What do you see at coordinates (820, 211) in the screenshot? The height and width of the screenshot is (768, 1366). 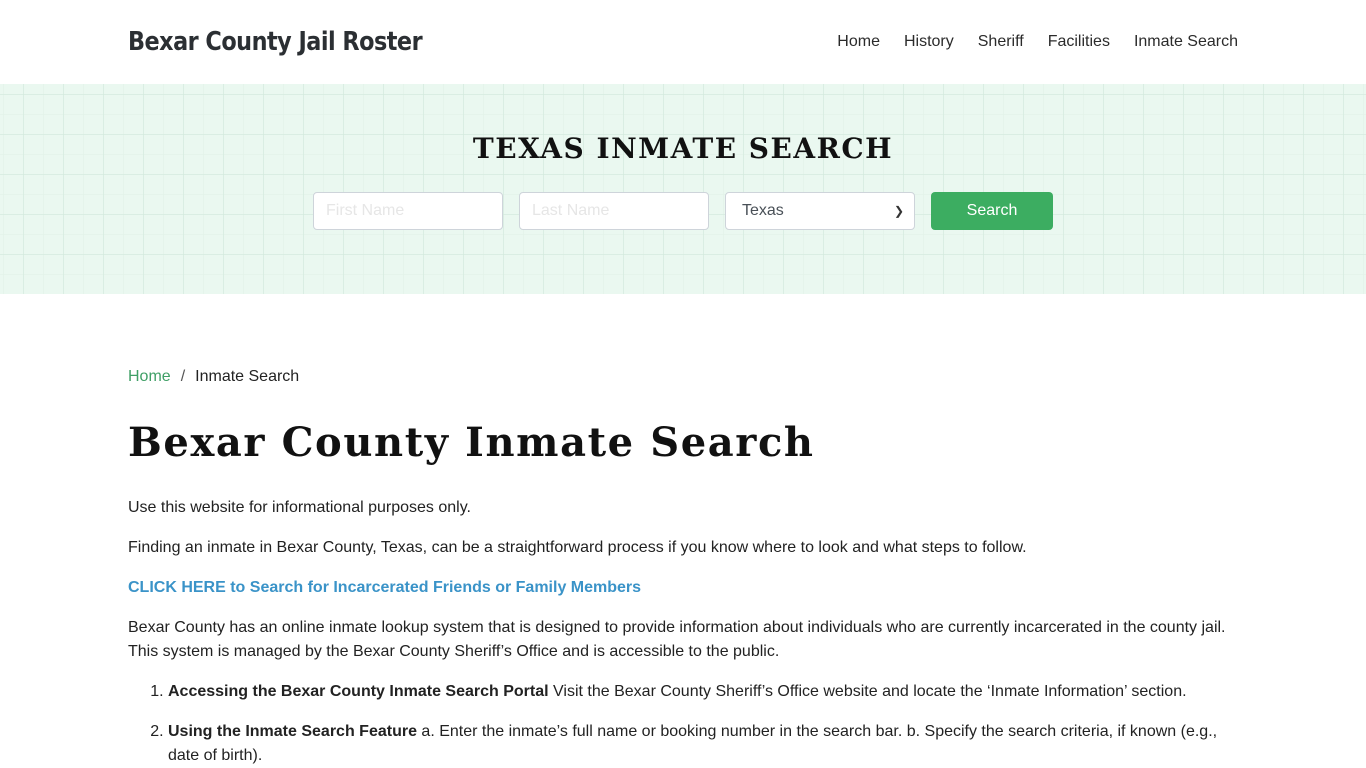 I see `state-select: Texas ❯` at bounding box center [820, 211].